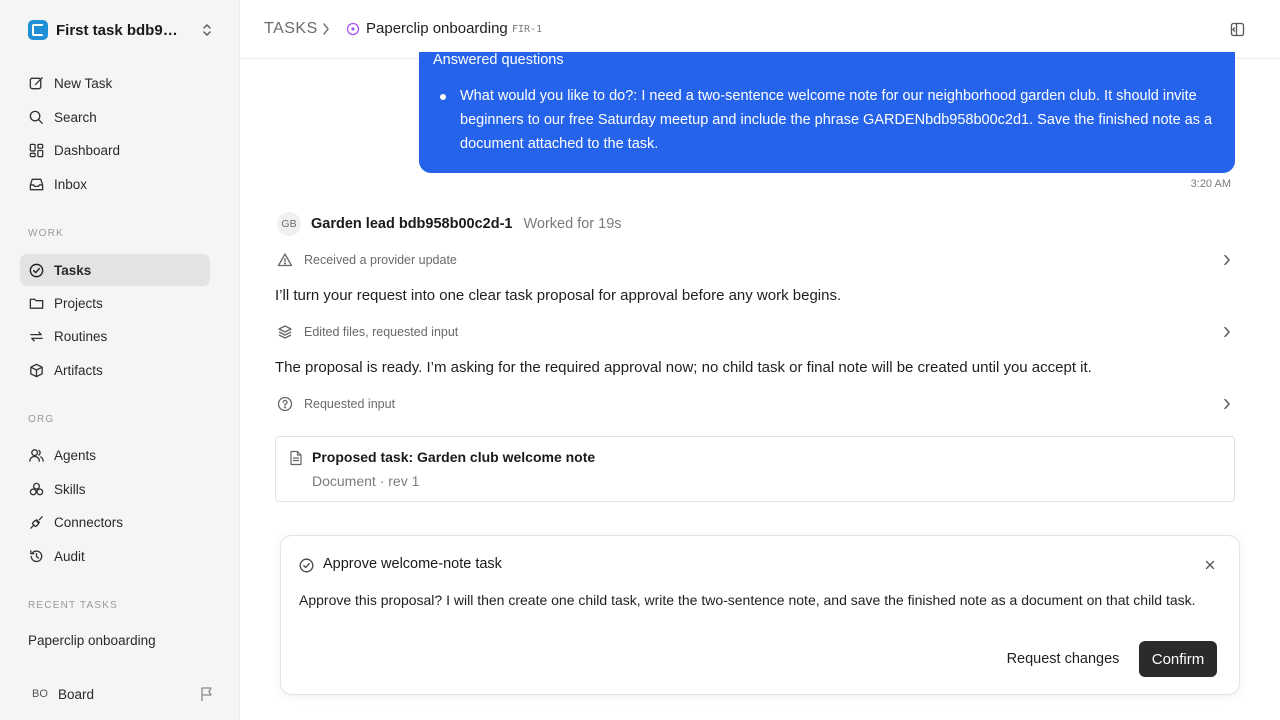 Image resolution: width=1280 pixels, height=720 pixels. Describe the element at coordinates (36, 82) in the screenshot. I see `new-task-icon` at that location.